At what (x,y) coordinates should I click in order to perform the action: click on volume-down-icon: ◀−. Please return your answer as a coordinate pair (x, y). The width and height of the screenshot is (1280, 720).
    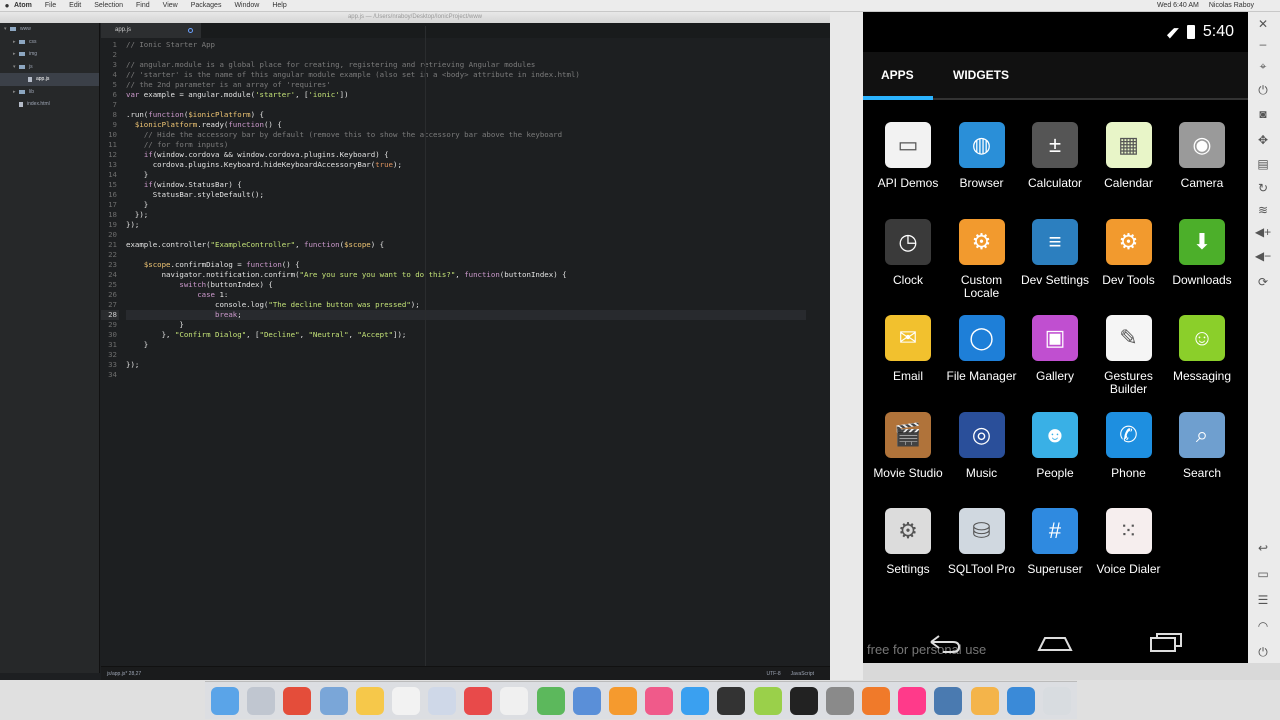
    Looking at the image, I should click on (1263, 256).